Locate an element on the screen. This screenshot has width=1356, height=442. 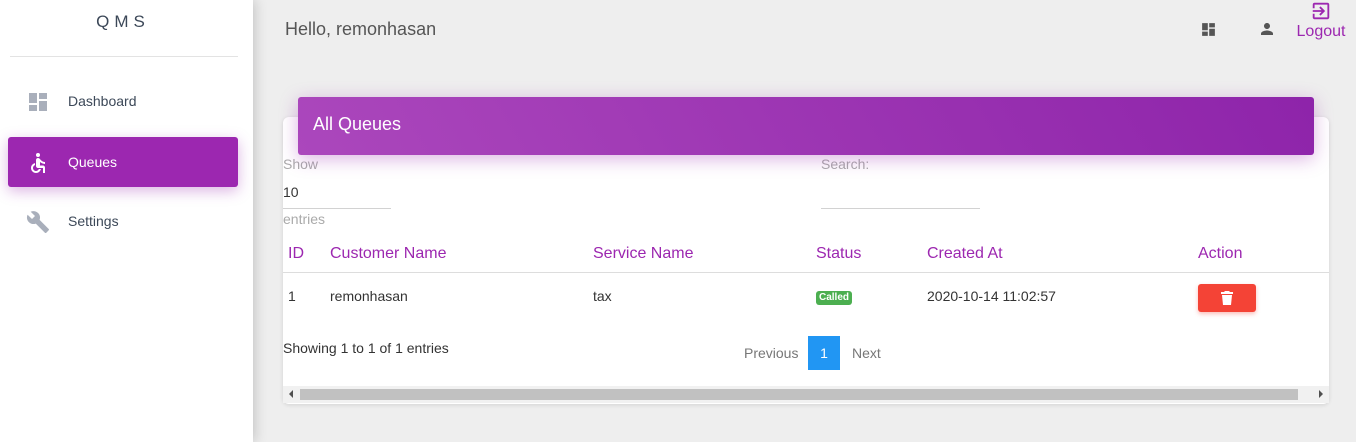
entries-label: entries is located at coordinates (304, 219).